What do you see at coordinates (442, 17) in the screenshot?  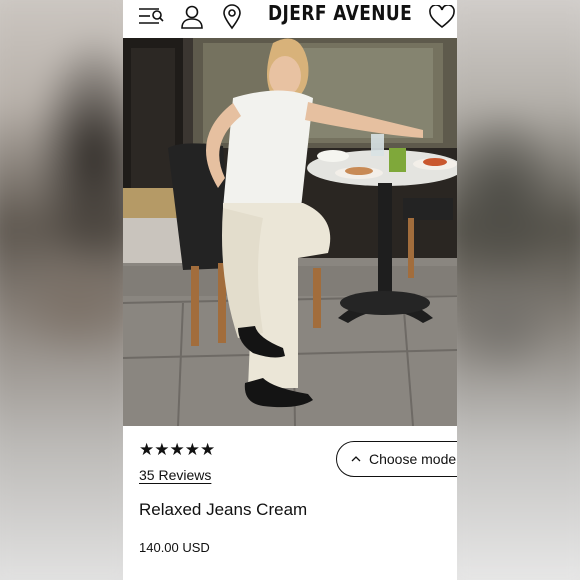 I see `wishlist-heart-icon` at bounding box center [442, 17].